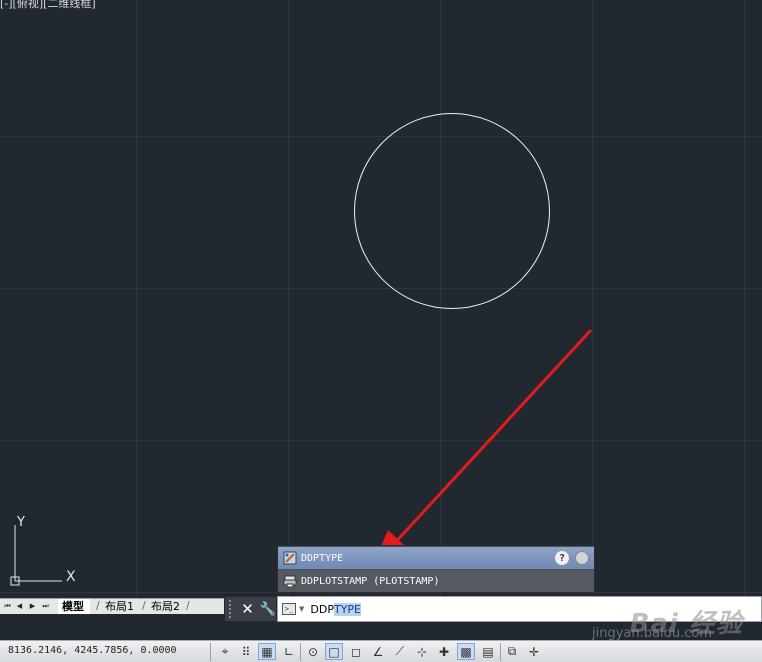  I want to click on snap-mode-icon: ⠿, so click(246, 651).